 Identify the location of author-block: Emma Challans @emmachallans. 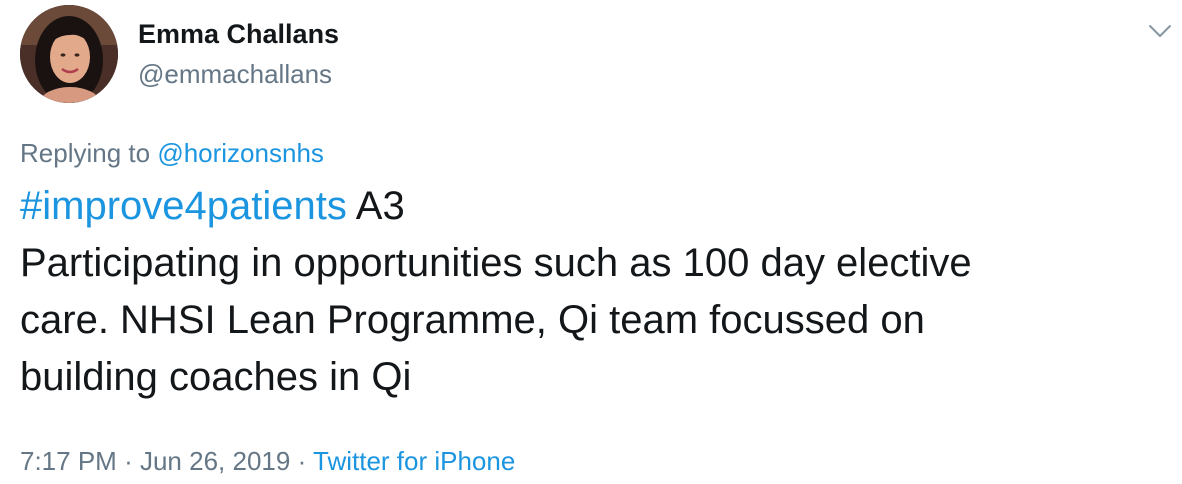
(238, 54).